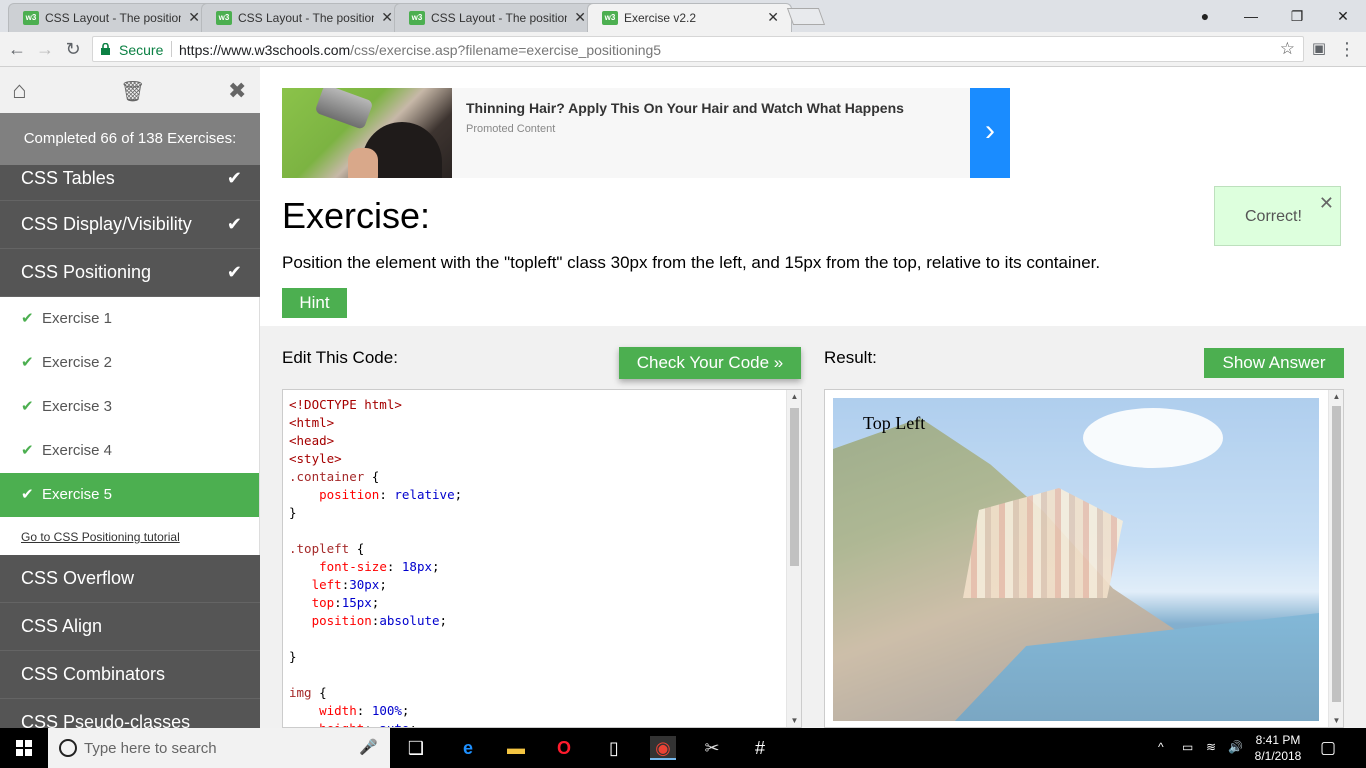 The height and width of the screenshot is (768, 1366). I want to click on microphone-icon: 🎤, so click(368, 747).